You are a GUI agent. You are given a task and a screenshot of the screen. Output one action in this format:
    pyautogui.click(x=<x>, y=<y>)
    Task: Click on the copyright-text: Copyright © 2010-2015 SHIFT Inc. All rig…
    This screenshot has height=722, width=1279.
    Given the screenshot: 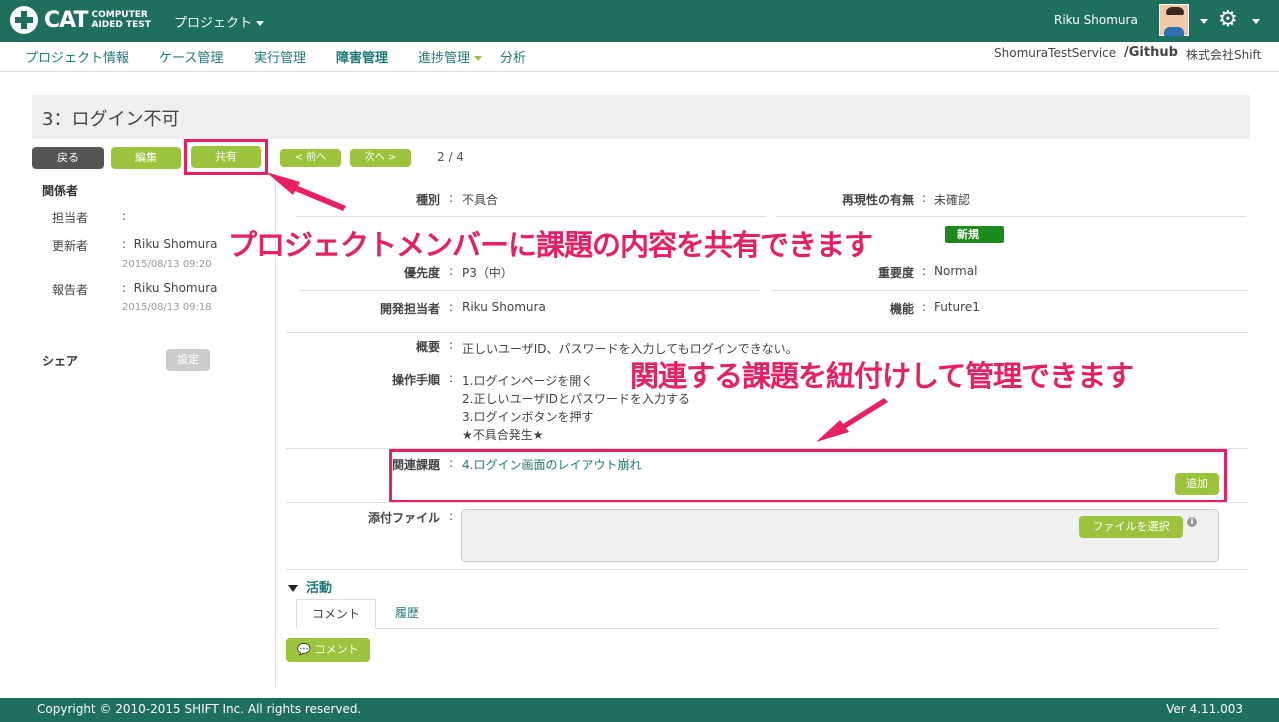 What is the action you would take?
    pyautogui.click(x=199, y=709)
    